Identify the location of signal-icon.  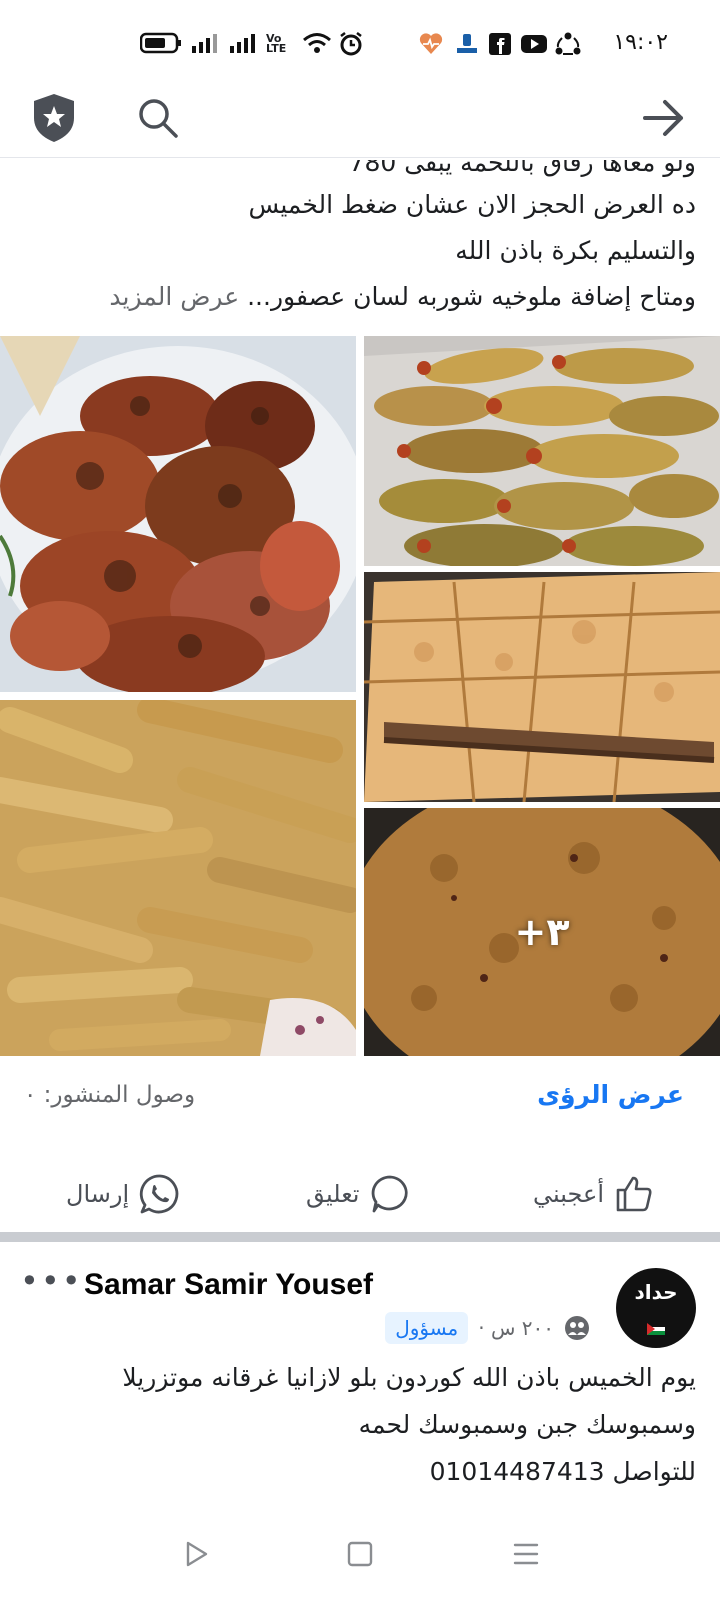
(204, 45).